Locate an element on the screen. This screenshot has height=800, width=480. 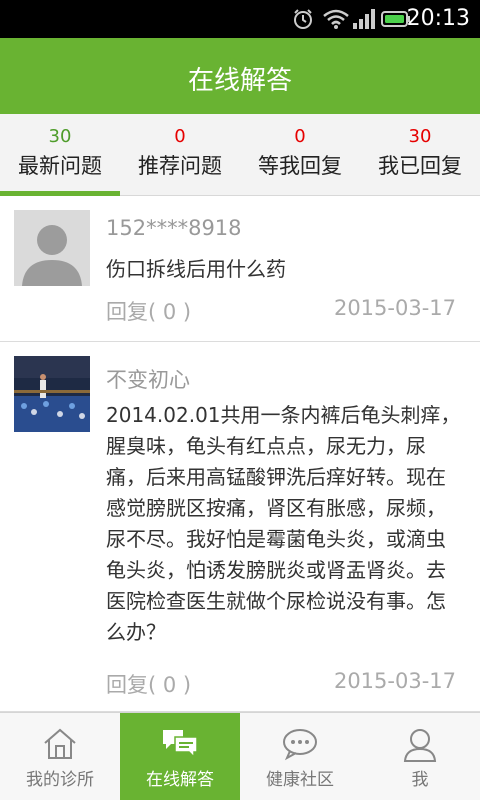
tab-label: 我已回复 is located at coordinates (420, 166).